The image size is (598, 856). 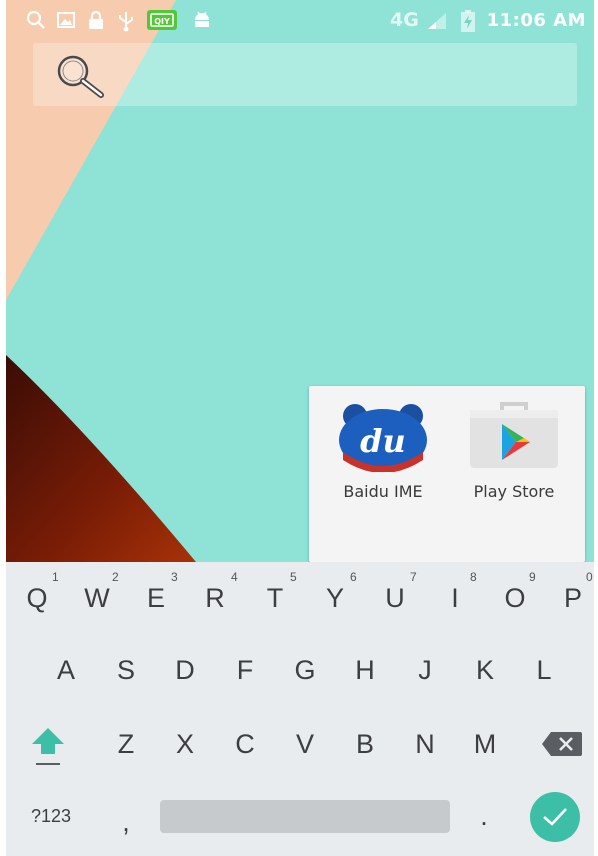 I want to click on network-type: 4G, so click(x=404, y=20).